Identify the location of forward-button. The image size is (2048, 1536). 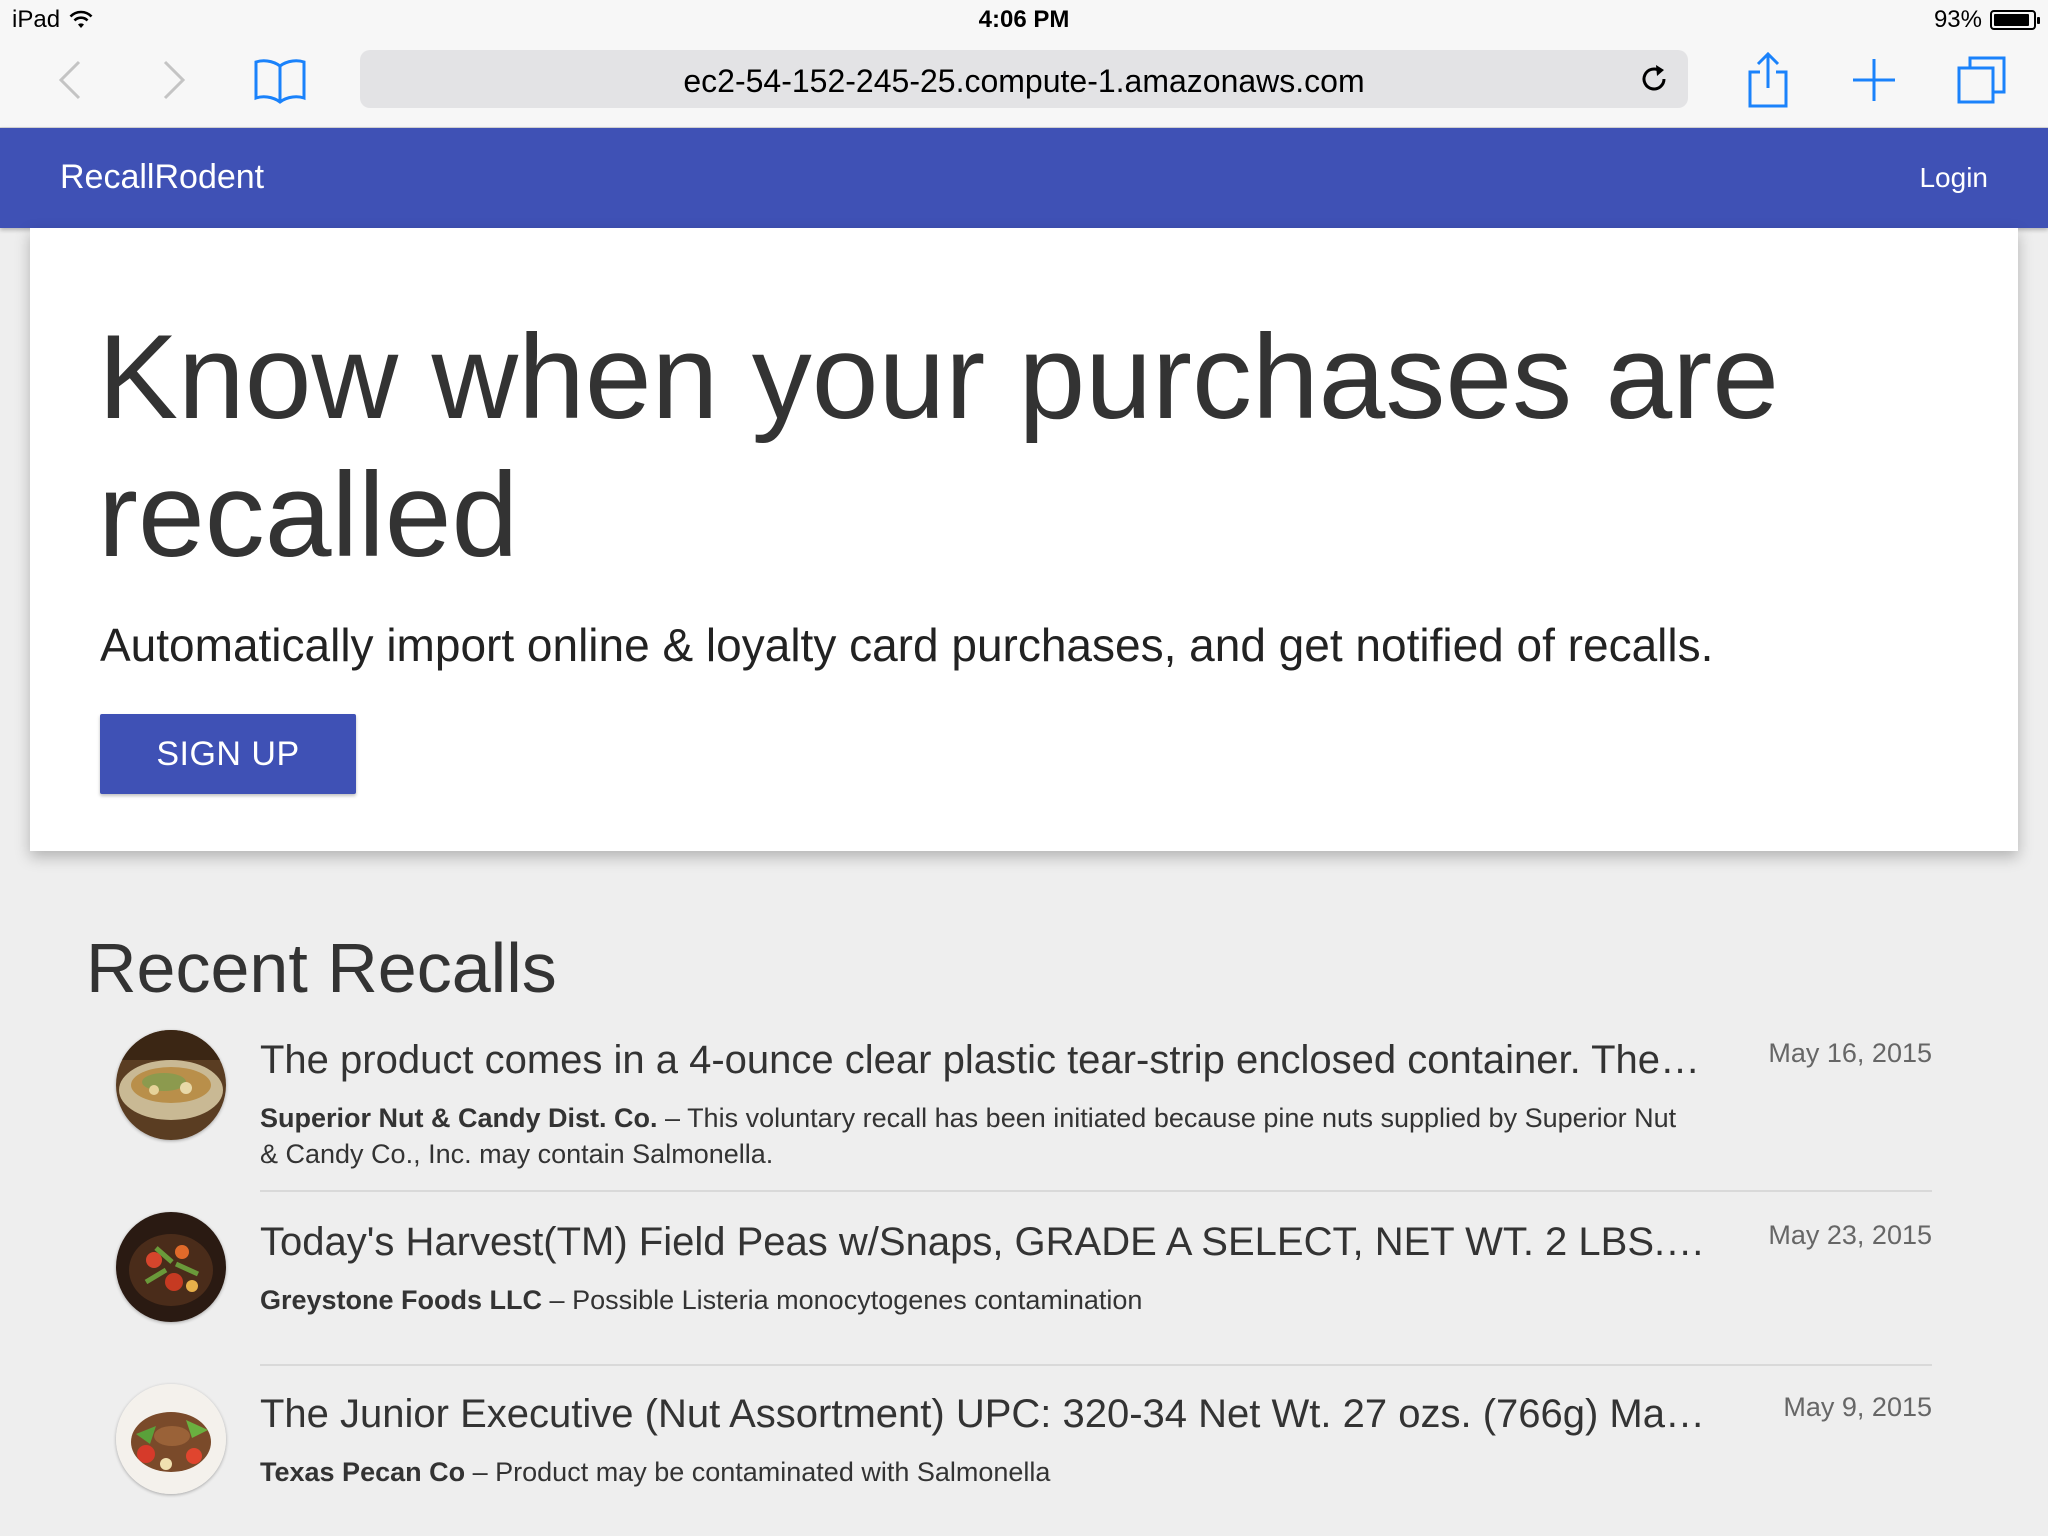
(174, 80).